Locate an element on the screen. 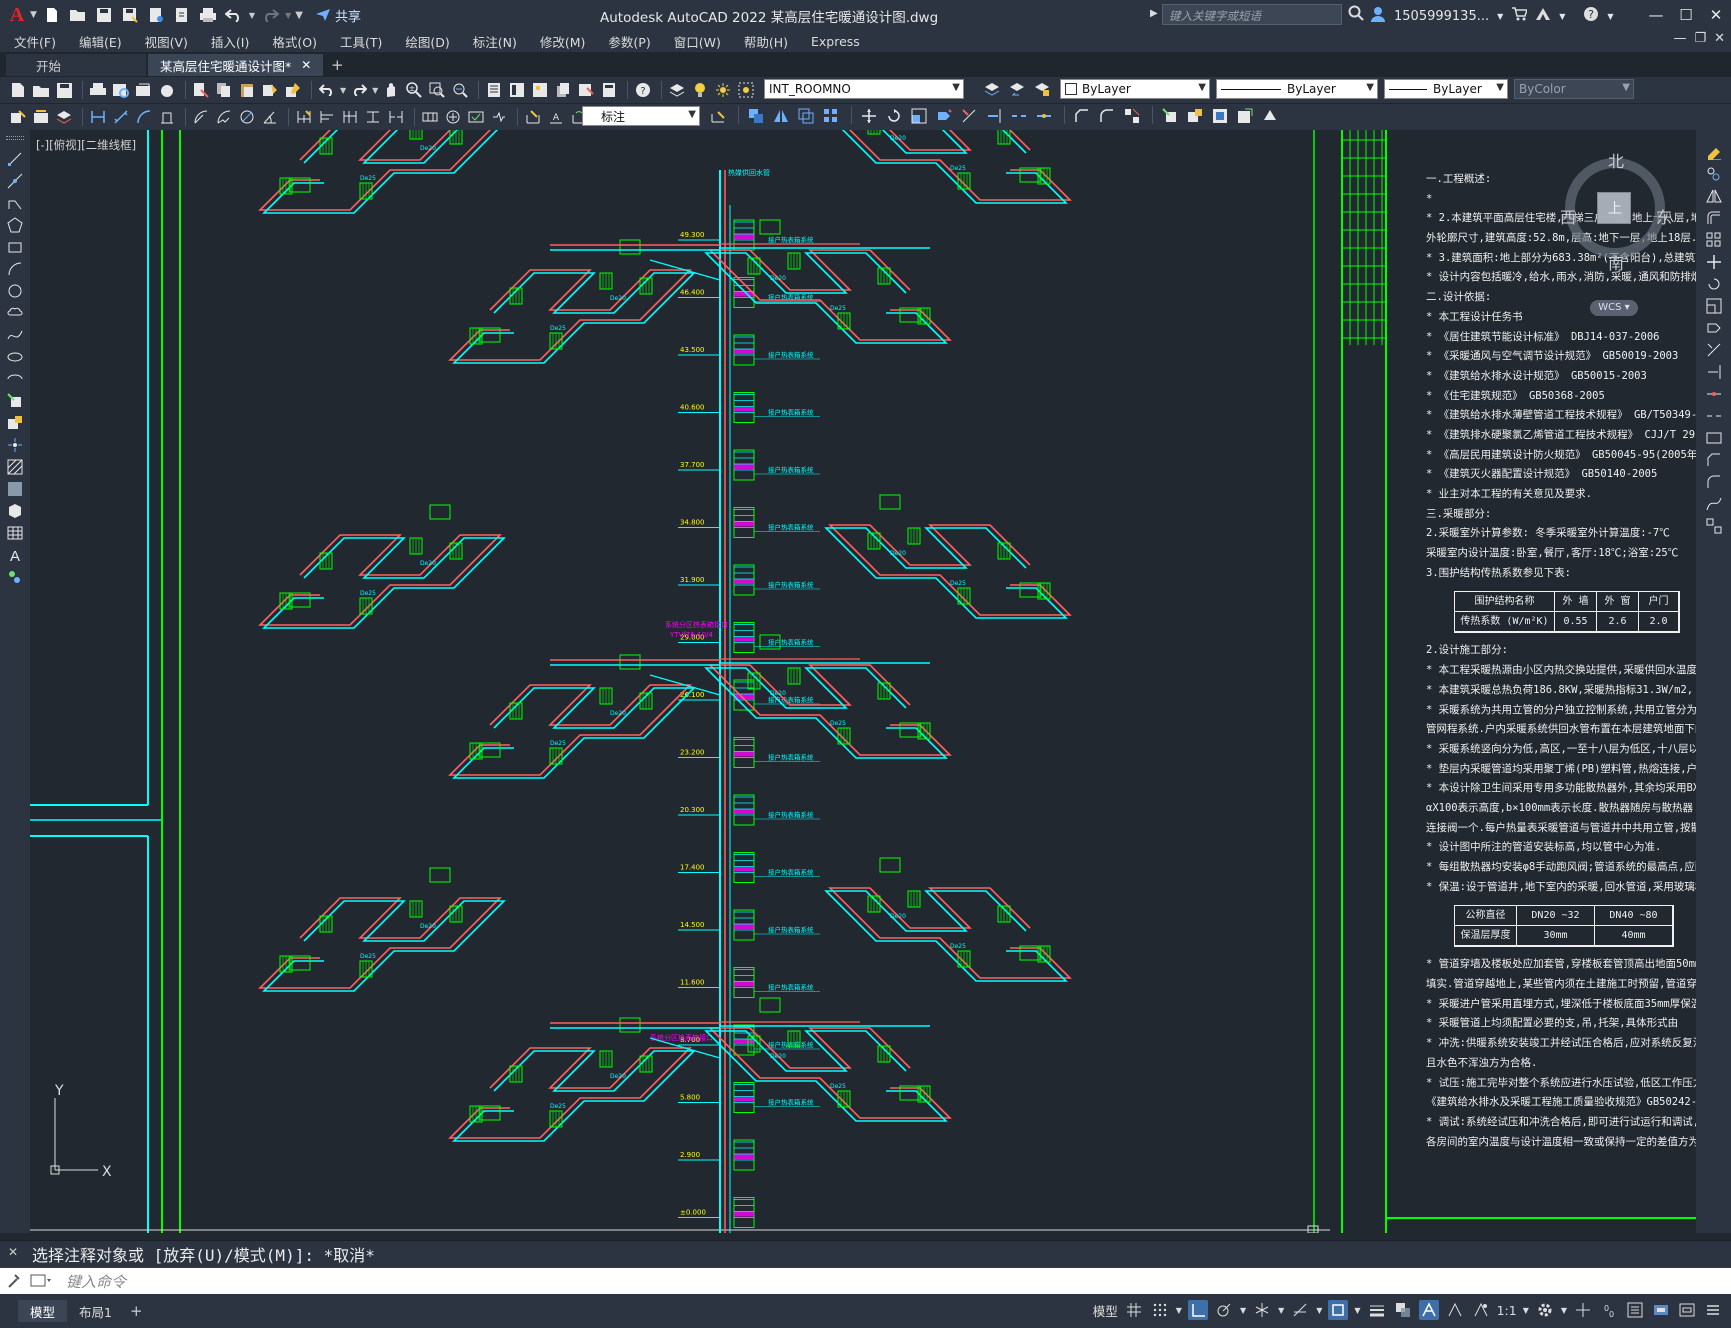  redo-tb-dropdown-icon: ▼ is located at coordinates (375, 90).